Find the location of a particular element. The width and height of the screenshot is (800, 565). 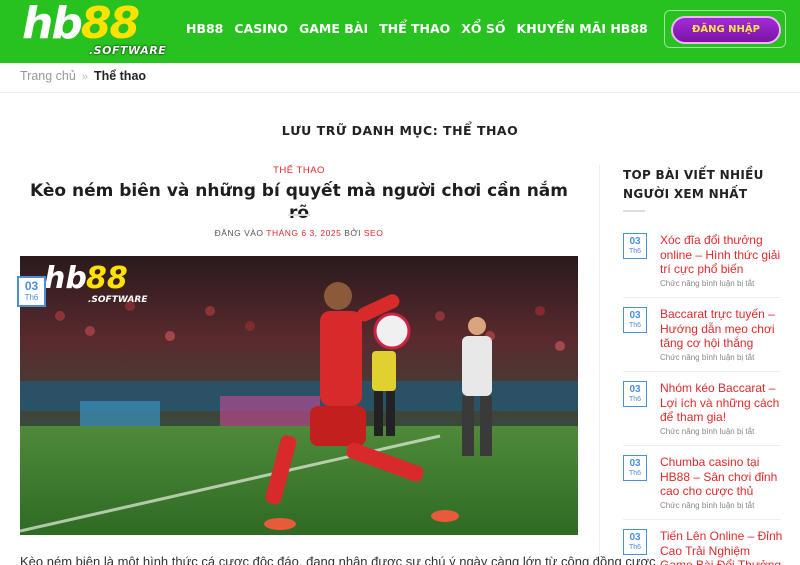

login-button: ĐĂNG NHẬP is located at coordinates (726, 30).